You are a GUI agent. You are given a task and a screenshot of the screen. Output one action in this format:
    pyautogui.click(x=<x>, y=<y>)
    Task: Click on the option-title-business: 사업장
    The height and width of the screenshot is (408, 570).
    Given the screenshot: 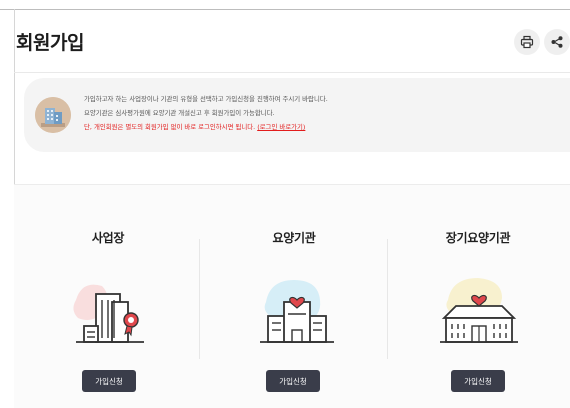 What is the action you would take?
    pyautogui.click(x=108, y=238)
    